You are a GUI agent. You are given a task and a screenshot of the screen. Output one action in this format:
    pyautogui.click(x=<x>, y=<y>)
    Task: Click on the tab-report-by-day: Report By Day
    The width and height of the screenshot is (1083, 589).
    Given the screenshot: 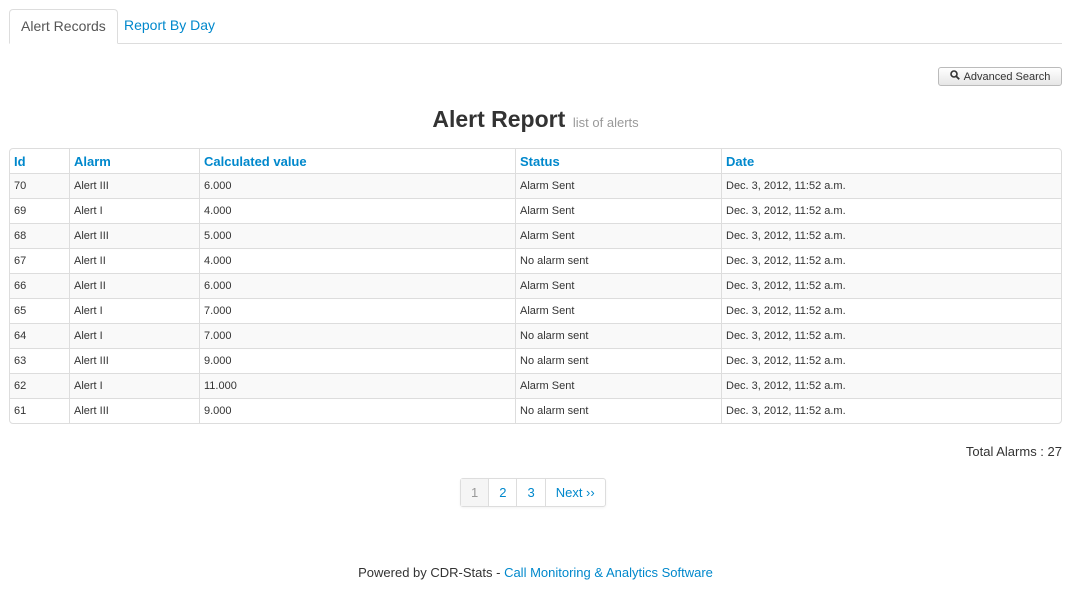 What is the action you would take?
    pyautogui.click(x=169, y=25)
    